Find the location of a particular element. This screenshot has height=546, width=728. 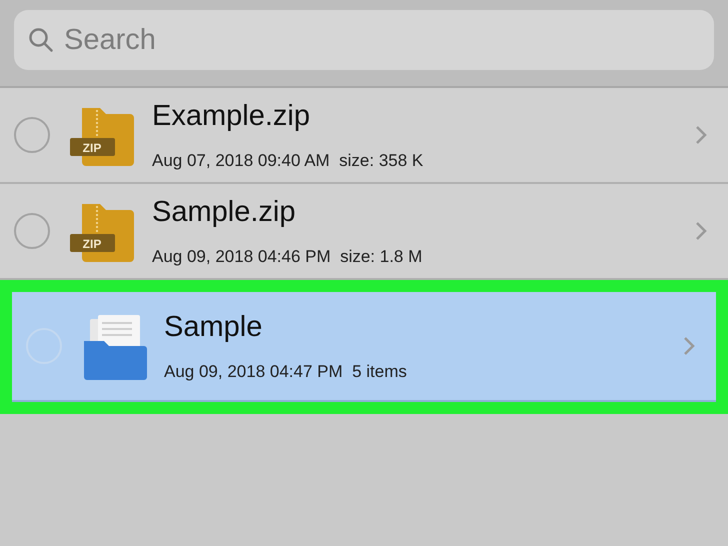

file-details: Aug 09, 2018 04:46 PM size: 1.8 M is located at coordinates (288, 256).